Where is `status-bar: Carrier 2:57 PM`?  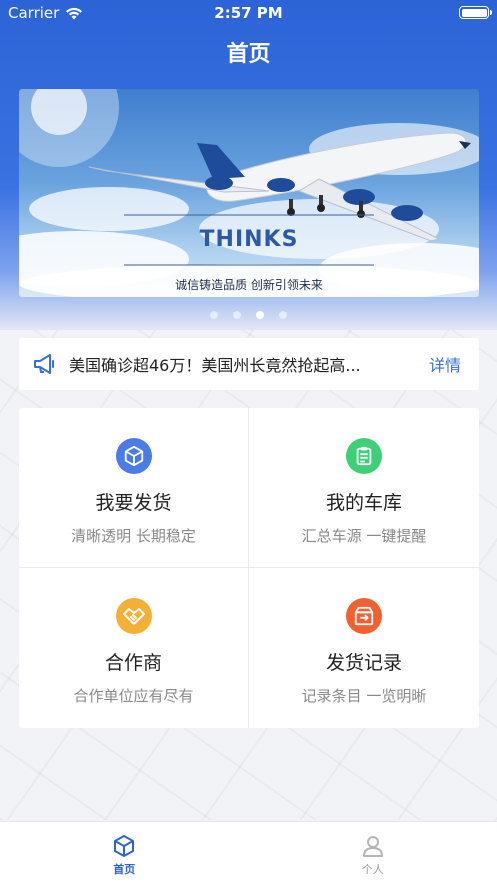
status-bar: Carrier 2:57 PM is located at coordinates (248, 13).